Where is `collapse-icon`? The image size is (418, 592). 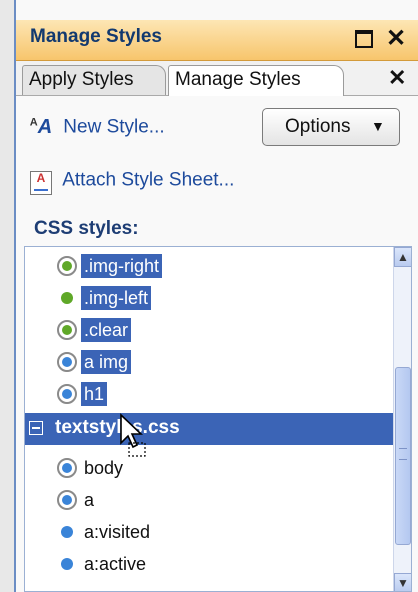 collapse-icon is located at coordinates (36, 428).